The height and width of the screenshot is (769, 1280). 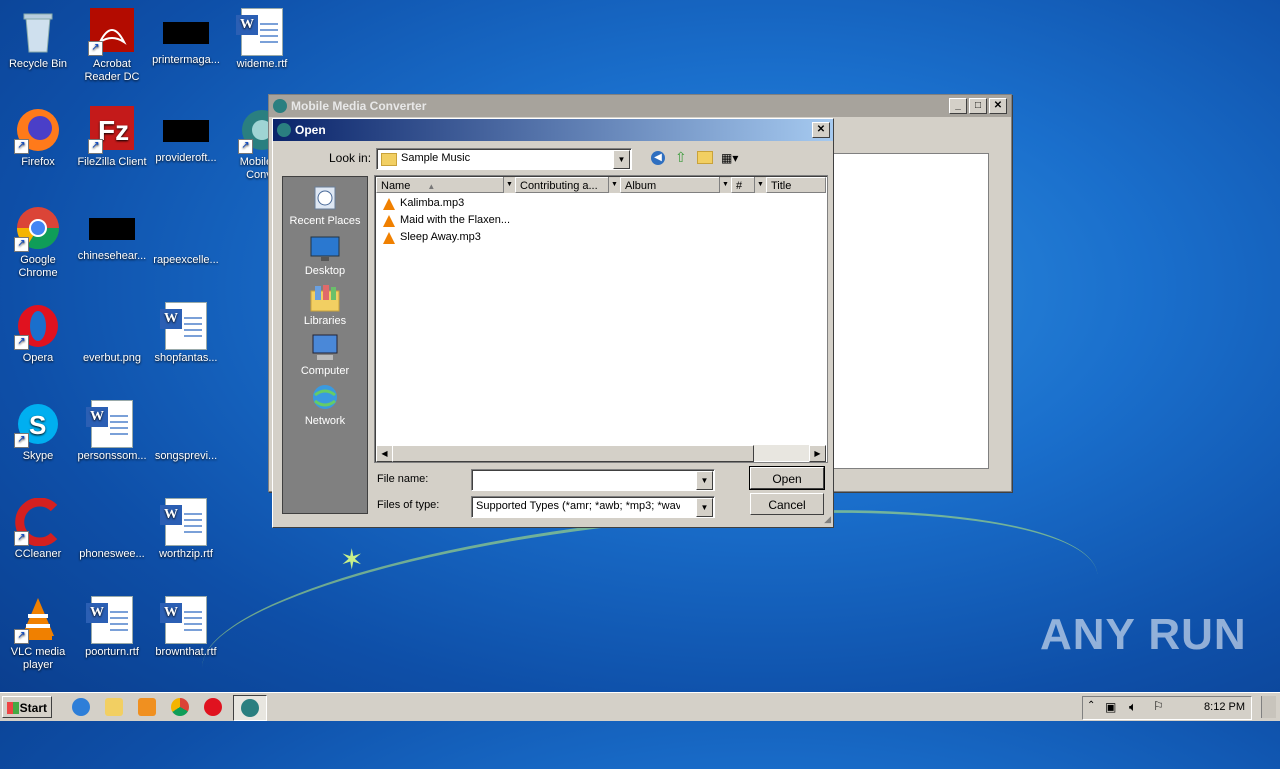 I want to click on scrollbar-thumb, so click(x=573, y=453).